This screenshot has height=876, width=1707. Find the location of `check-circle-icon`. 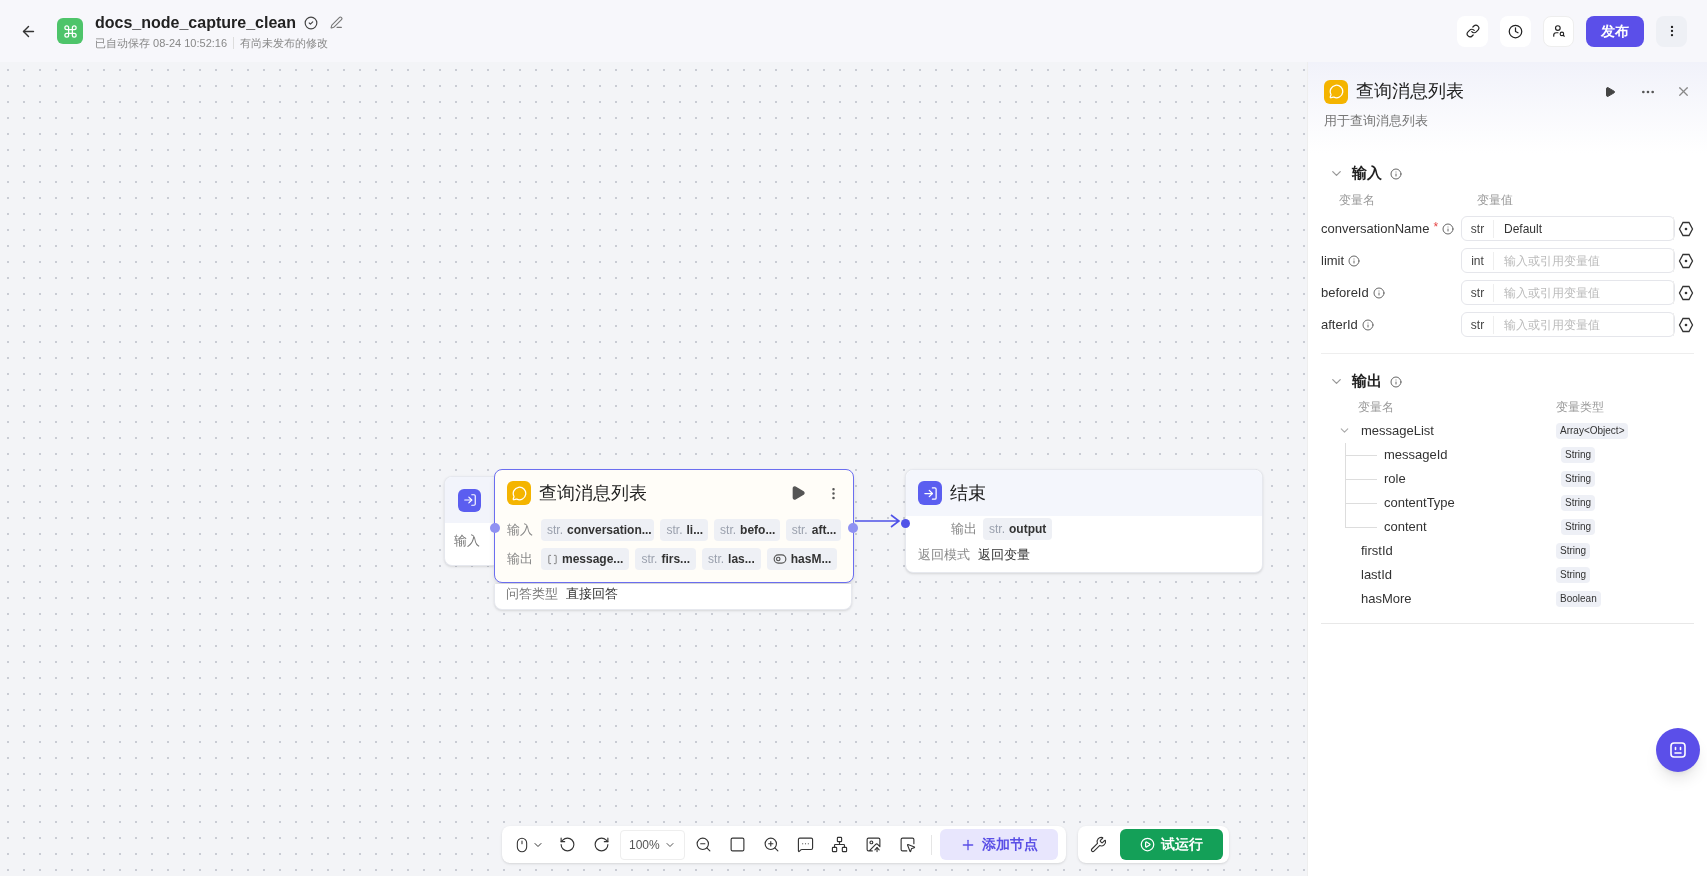

check-circle-icon is located at coordinates (310, 22).